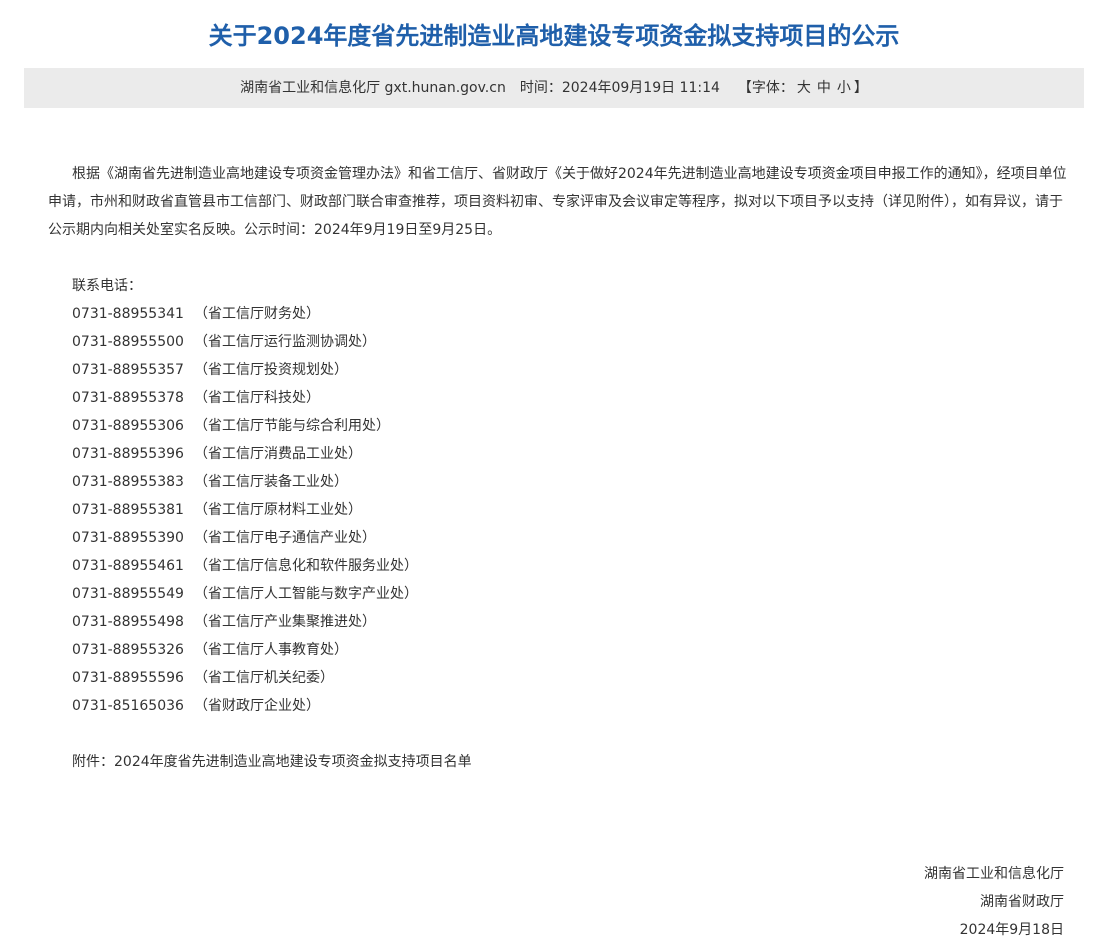 The height and width of the screenshot is (948, 1096). I want to click on font-size-open: 【字体：, so click(765, 88).